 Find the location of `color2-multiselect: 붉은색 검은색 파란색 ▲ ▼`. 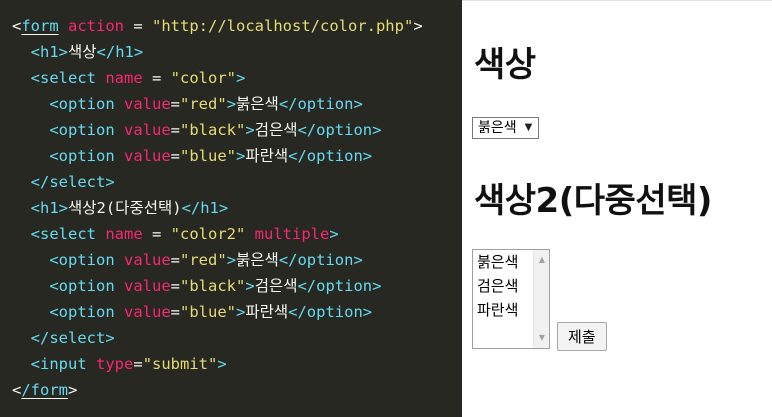

color2-multiselect: 붉은색 검은색 파란색 ▲ ▼ is located at coordinates (511, 299).